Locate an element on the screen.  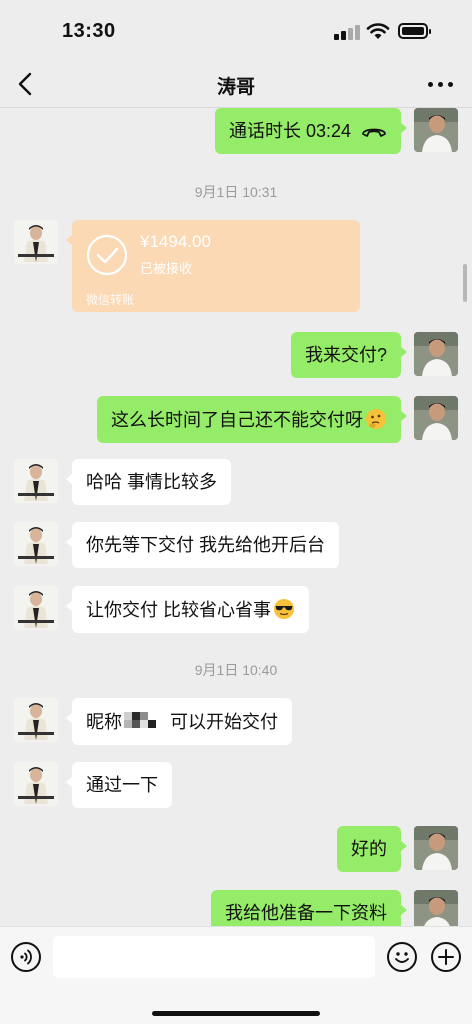
message-text: 通过一下 is located at coordinates (122, 785).